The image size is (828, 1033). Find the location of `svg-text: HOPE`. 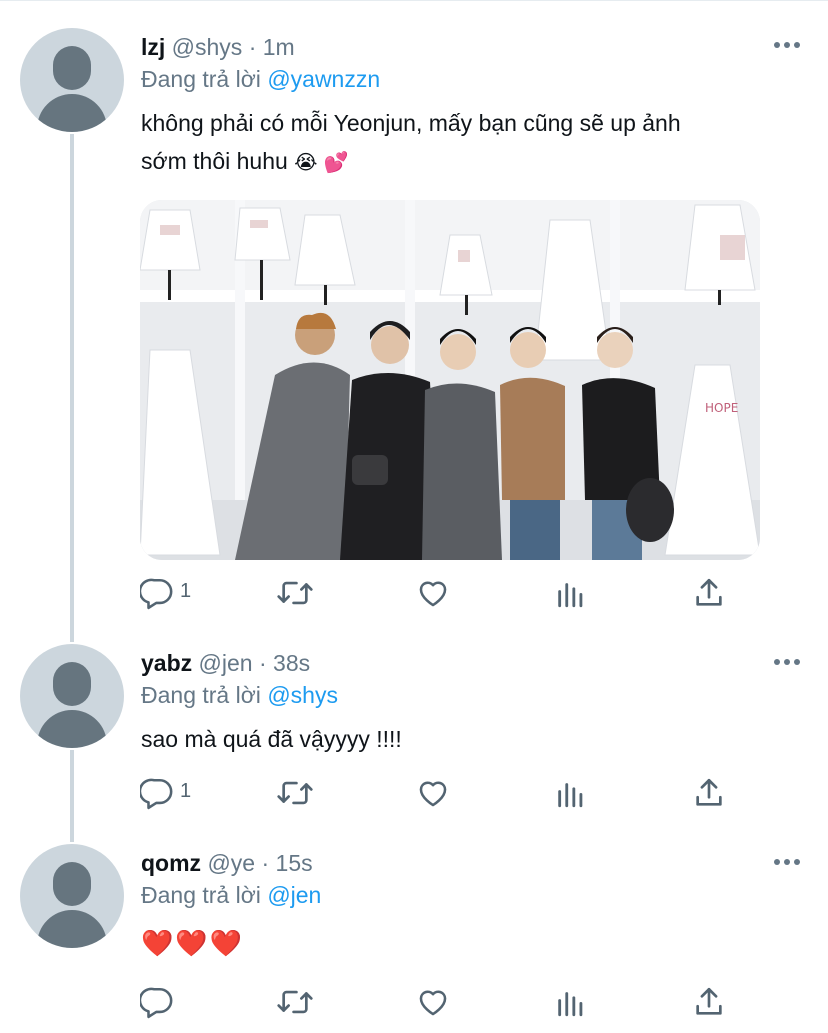

svg-text: HOPE is located at coordinates (721, 408).